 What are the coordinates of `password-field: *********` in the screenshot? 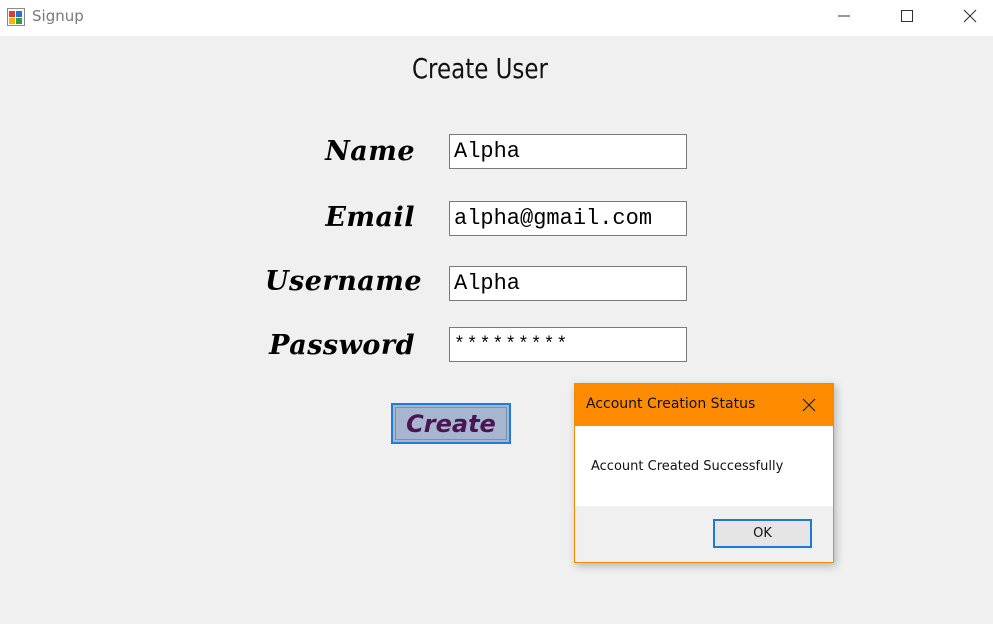 It's located at (568, 344).